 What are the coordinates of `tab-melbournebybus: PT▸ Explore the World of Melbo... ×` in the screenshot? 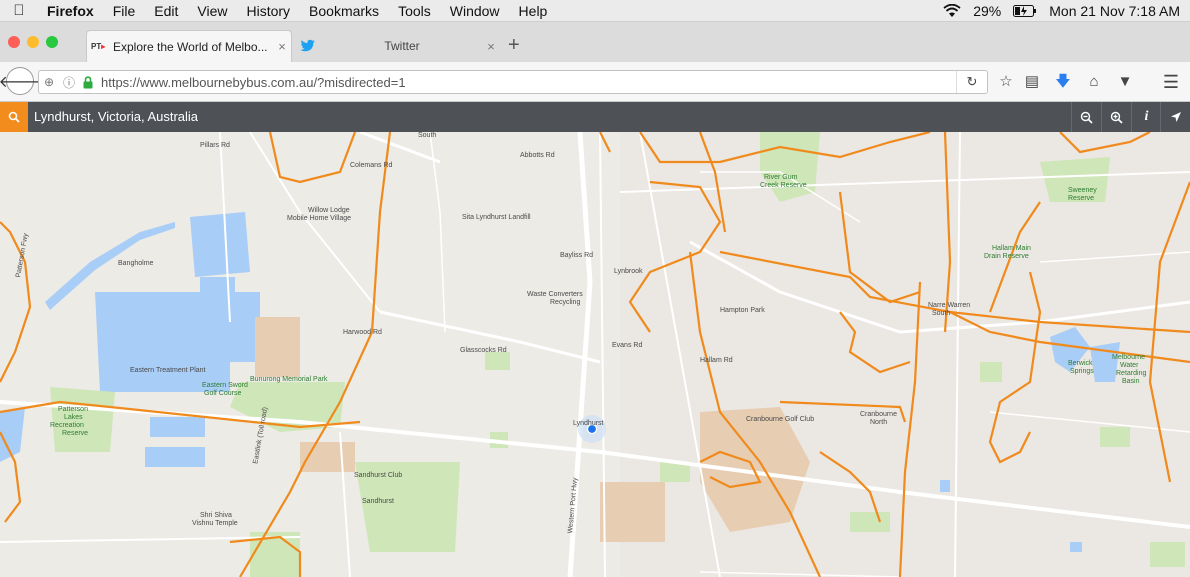 It's located at (189, 46).